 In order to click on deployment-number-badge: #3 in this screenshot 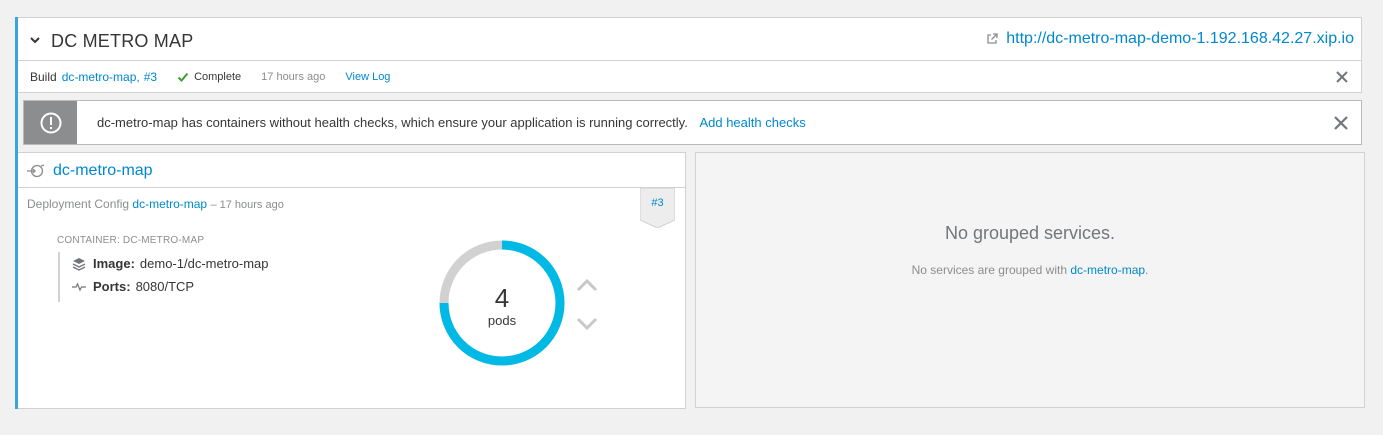, I will do `click(657, 208)`.